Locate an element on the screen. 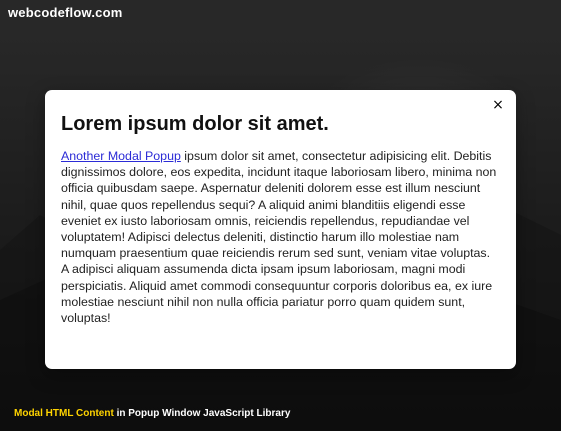 The width and height of the screenshot is (561, 431). modal-link: Another Modal Popup is located at coordinates (121, 156).